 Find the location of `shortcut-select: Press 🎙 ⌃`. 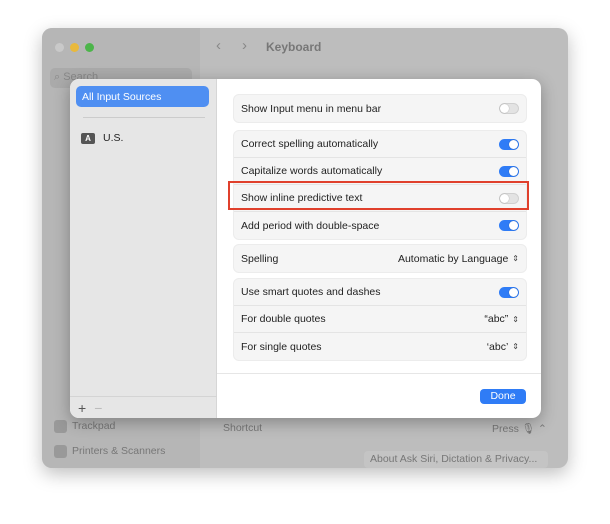

shortcut-select: Press 🎙 ⌃ is located at coordinates (519, 428).